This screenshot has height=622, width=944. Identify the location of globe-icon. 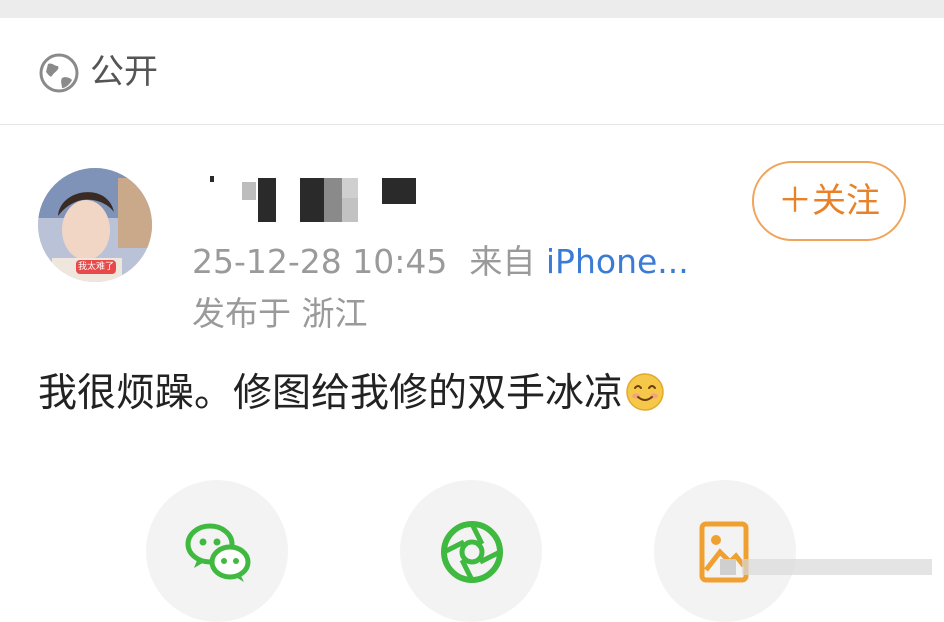
(59, 73).